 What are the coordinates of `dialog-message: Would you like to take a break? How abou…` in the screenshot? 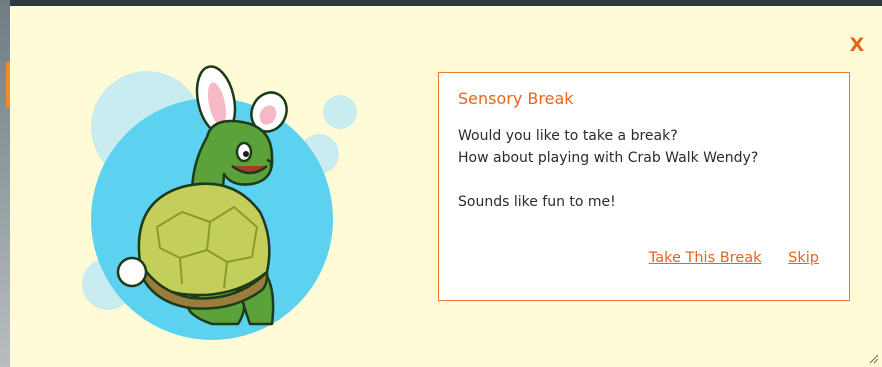 It's located at (608, 169).